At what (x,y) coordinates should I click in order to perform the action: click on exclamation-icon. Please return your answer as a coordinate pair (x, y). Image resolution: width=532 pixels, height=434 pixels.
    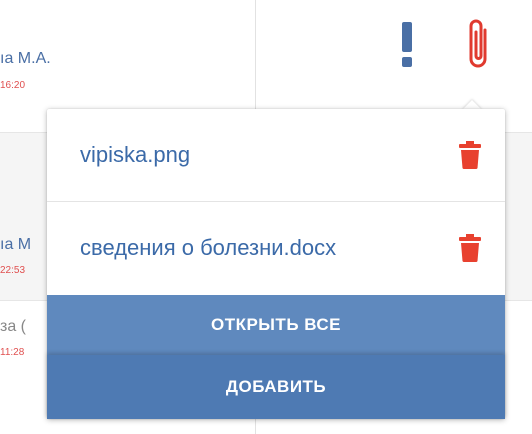
    Looking at the image, I should click on (407, 45).